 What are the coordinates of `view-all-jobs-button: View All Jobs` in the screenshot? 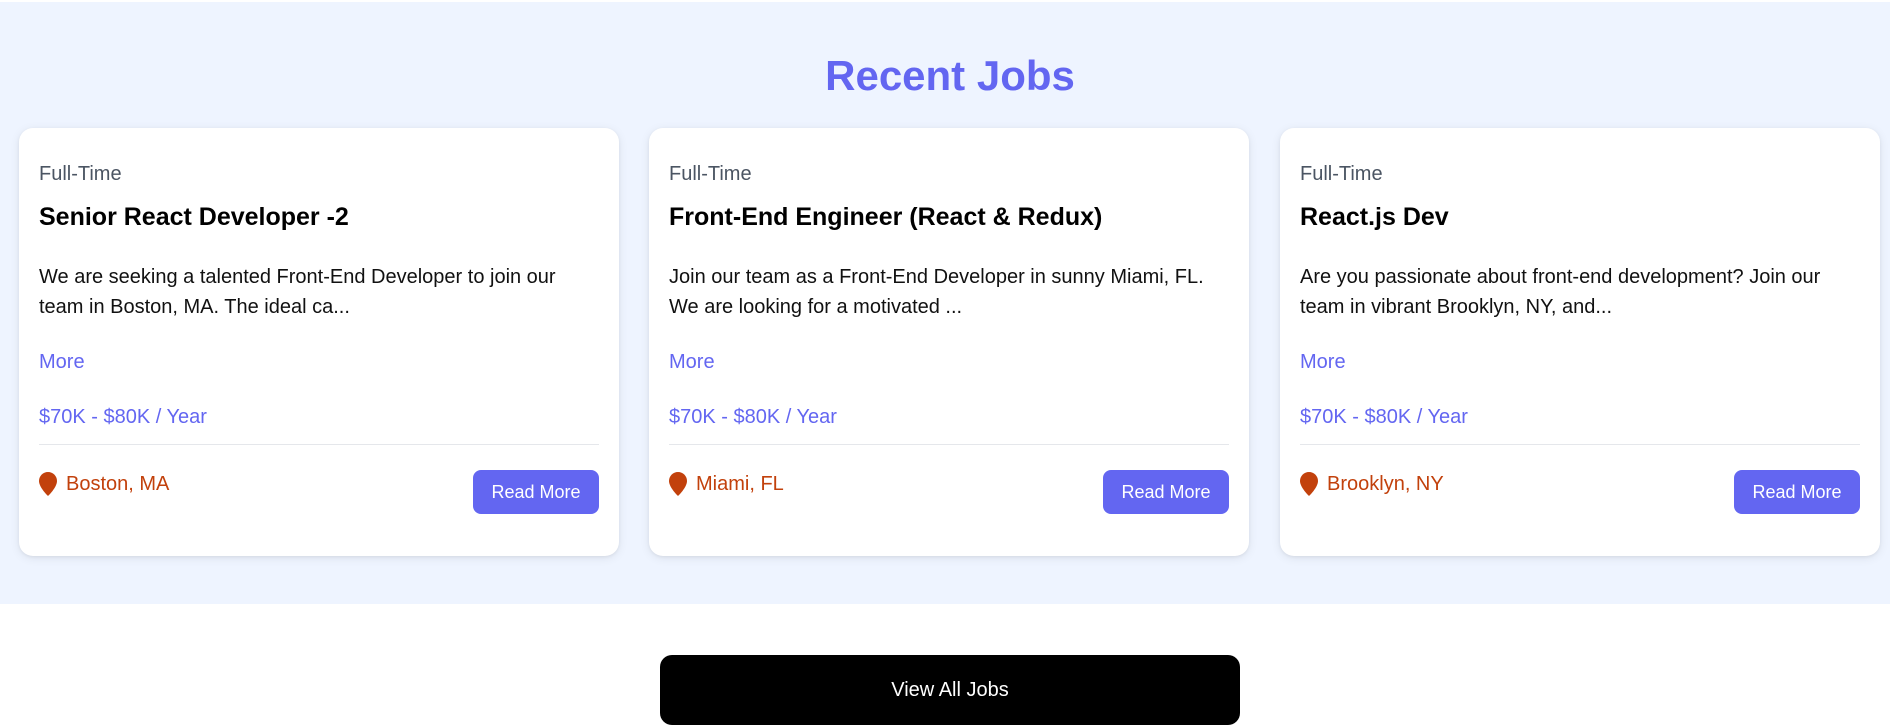 It's located at (950, 690).